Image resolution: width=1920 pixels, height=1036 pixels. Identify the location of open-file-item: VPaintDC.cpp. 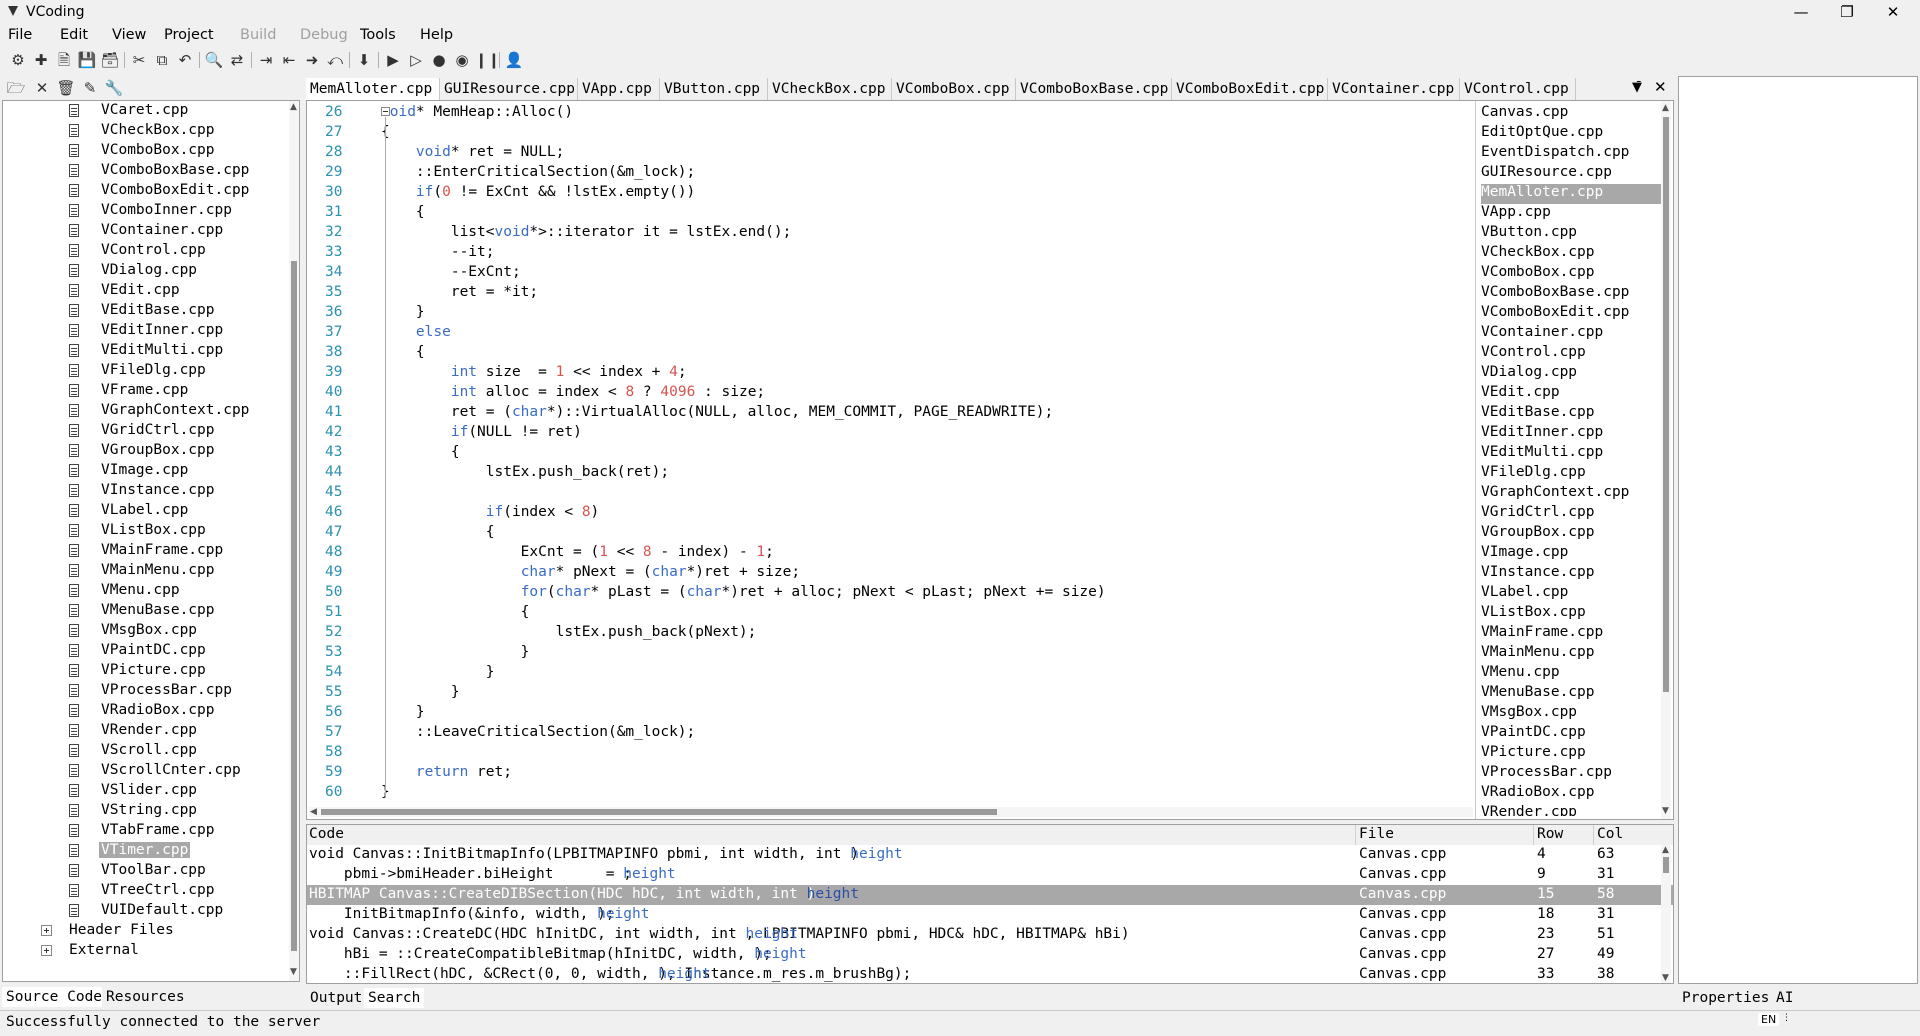
(1533, 734).